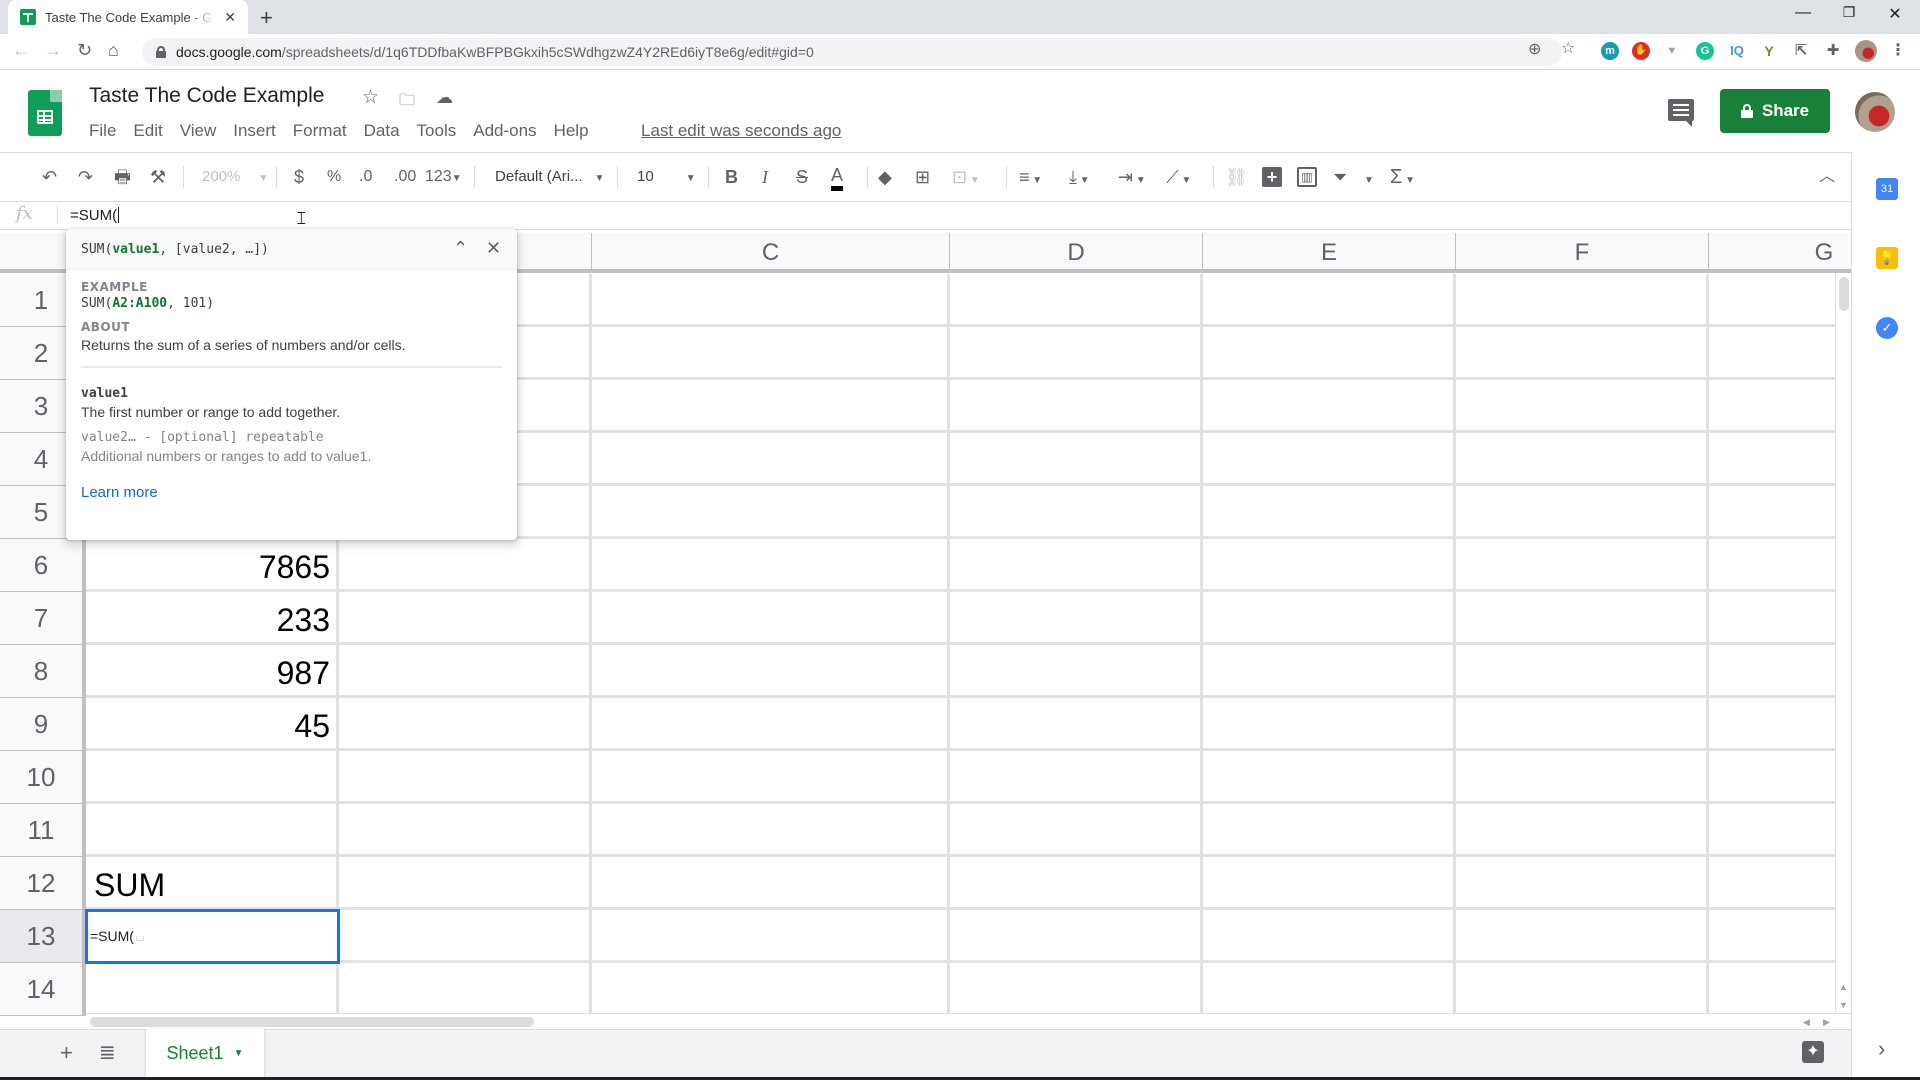  Describe the element at coordinates (731, 177) in the screenshot. I see `bold-button: B` at that location.